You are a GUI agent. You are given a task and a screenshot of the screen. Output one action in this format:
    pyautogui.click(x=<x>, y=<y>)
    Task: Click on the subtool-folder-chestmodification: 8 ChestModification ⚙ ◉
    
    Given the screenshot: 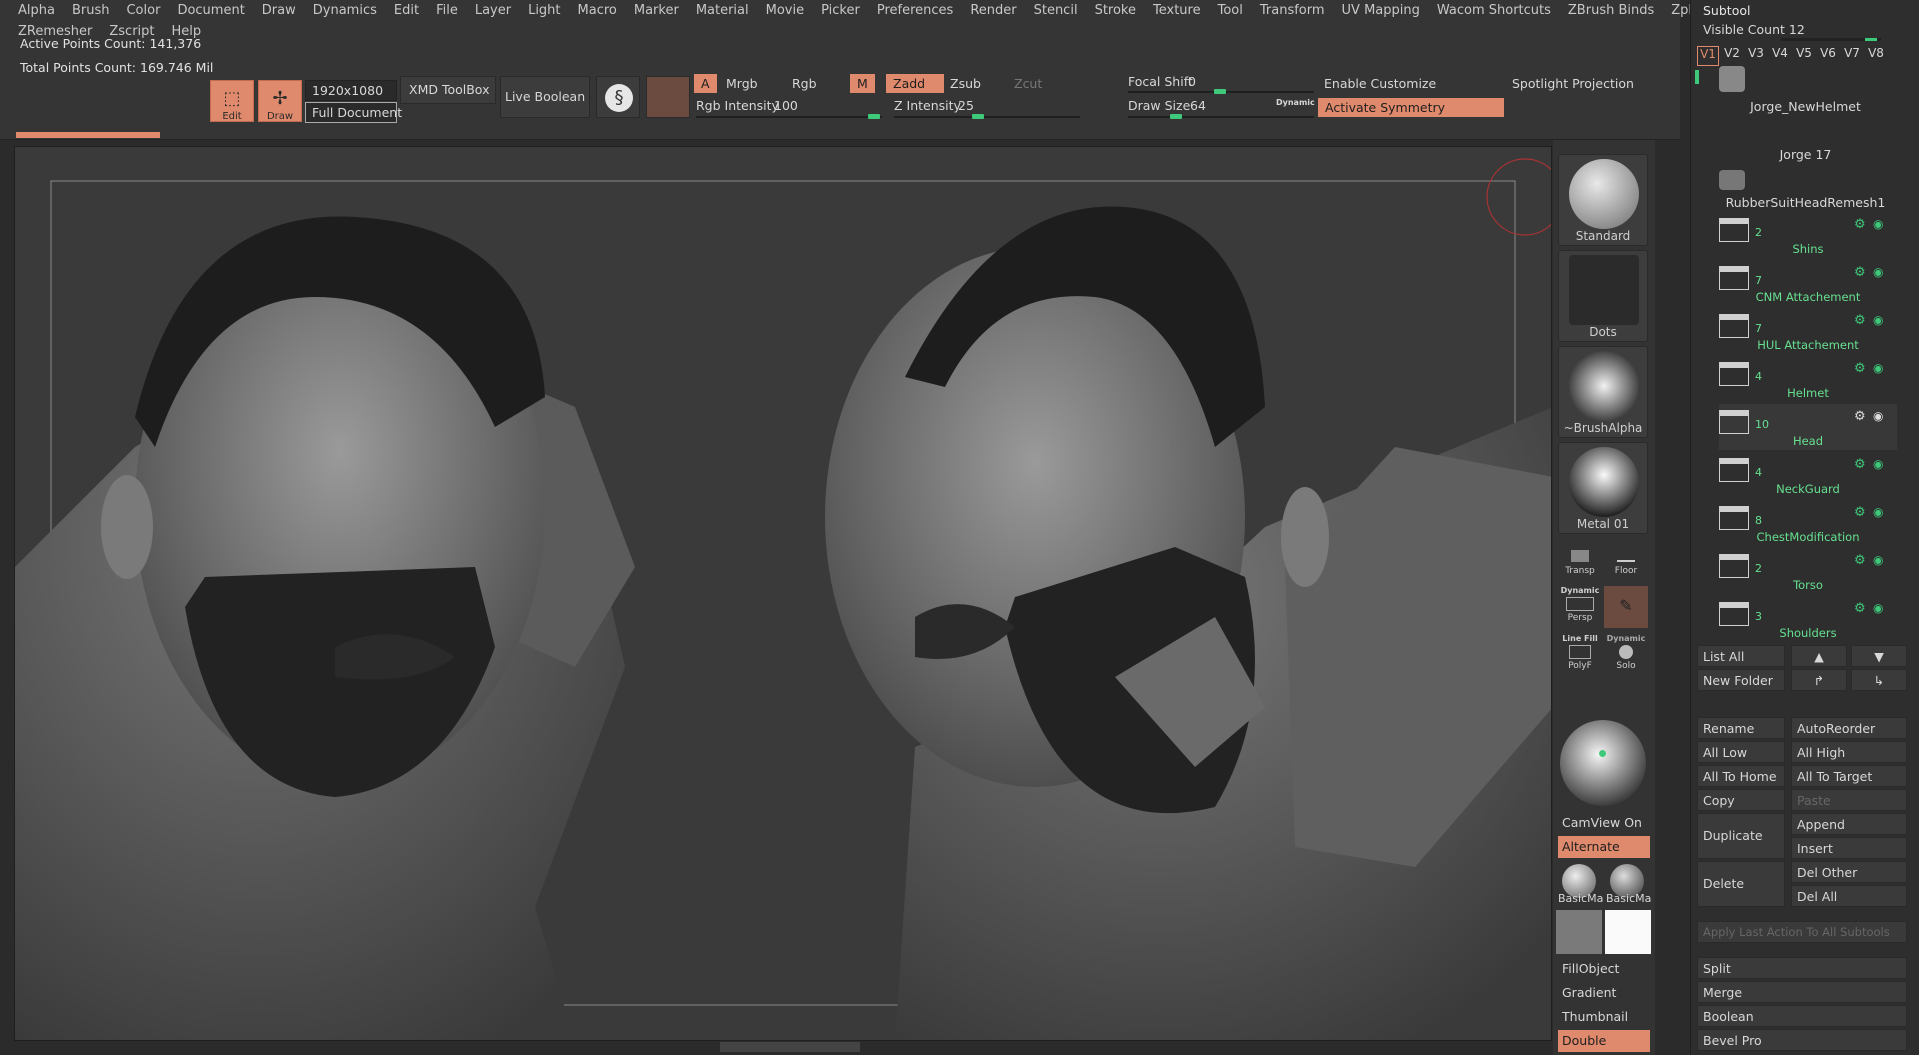 What is the action you would take?
    pyautogui.click(x=1808, y=523)
    